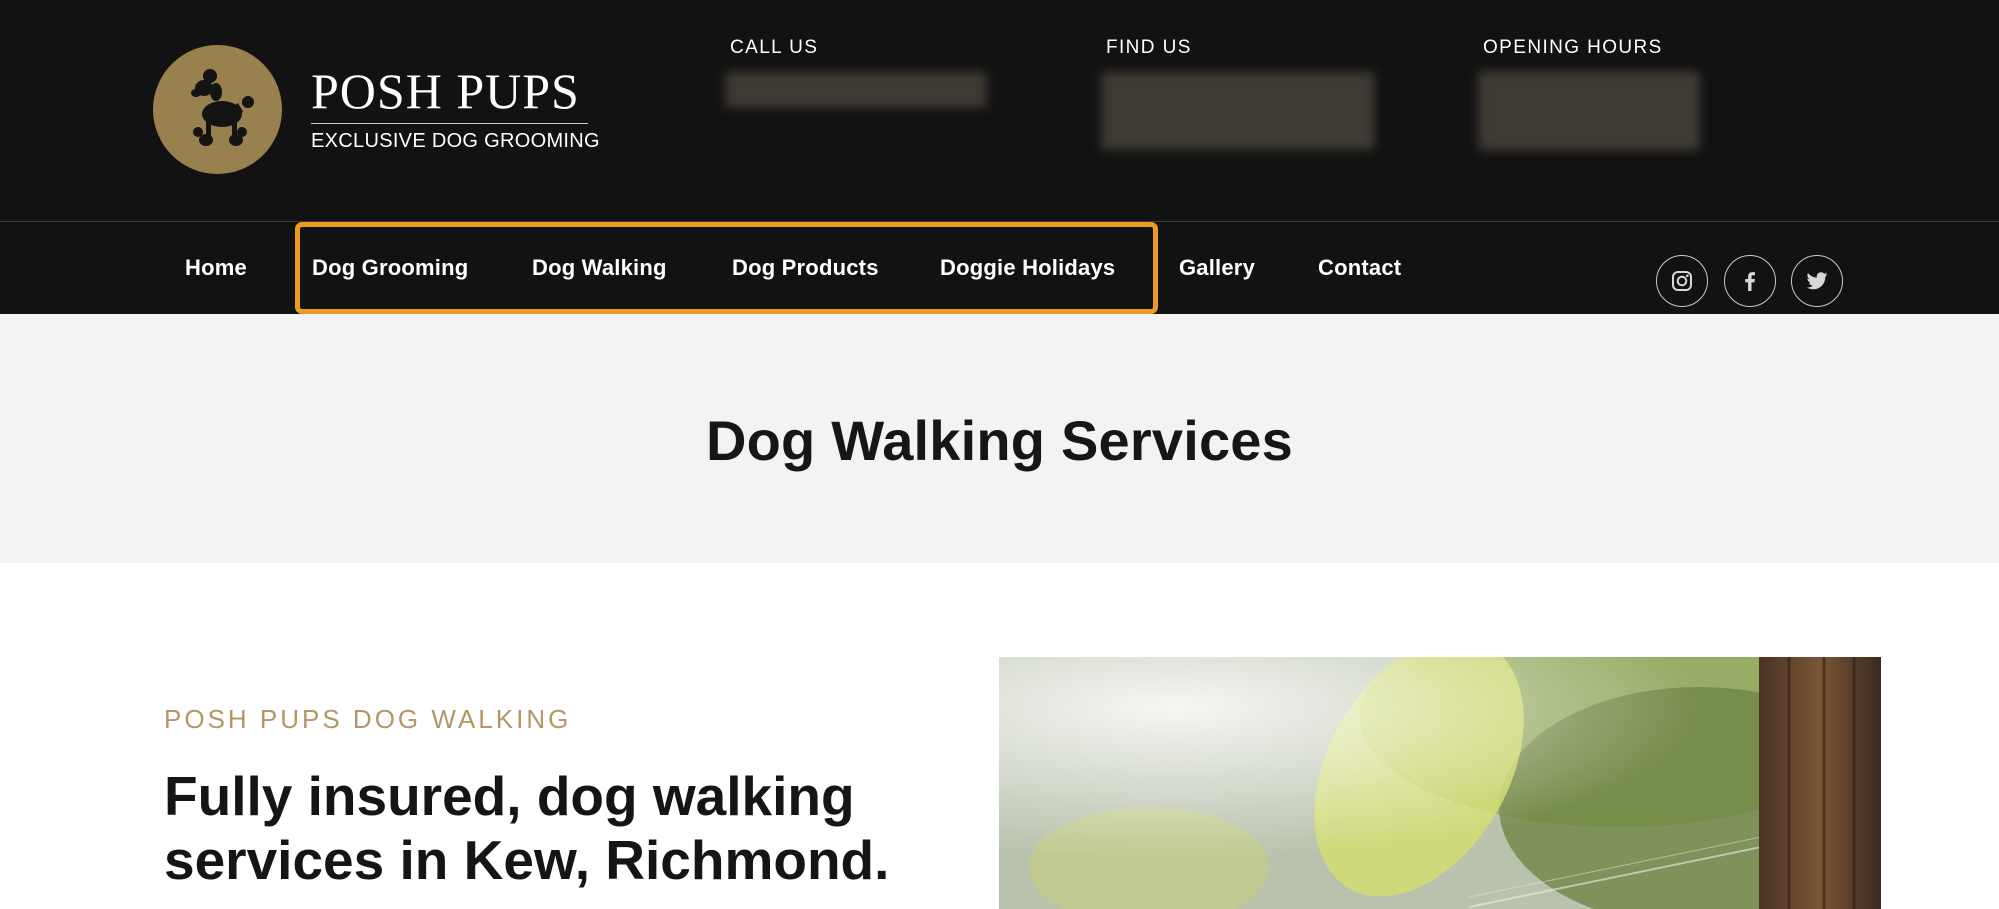  Describe the element at coordinates (445, 91) in the screenshot. I see `brand-name: POSH PUPS` at that location.